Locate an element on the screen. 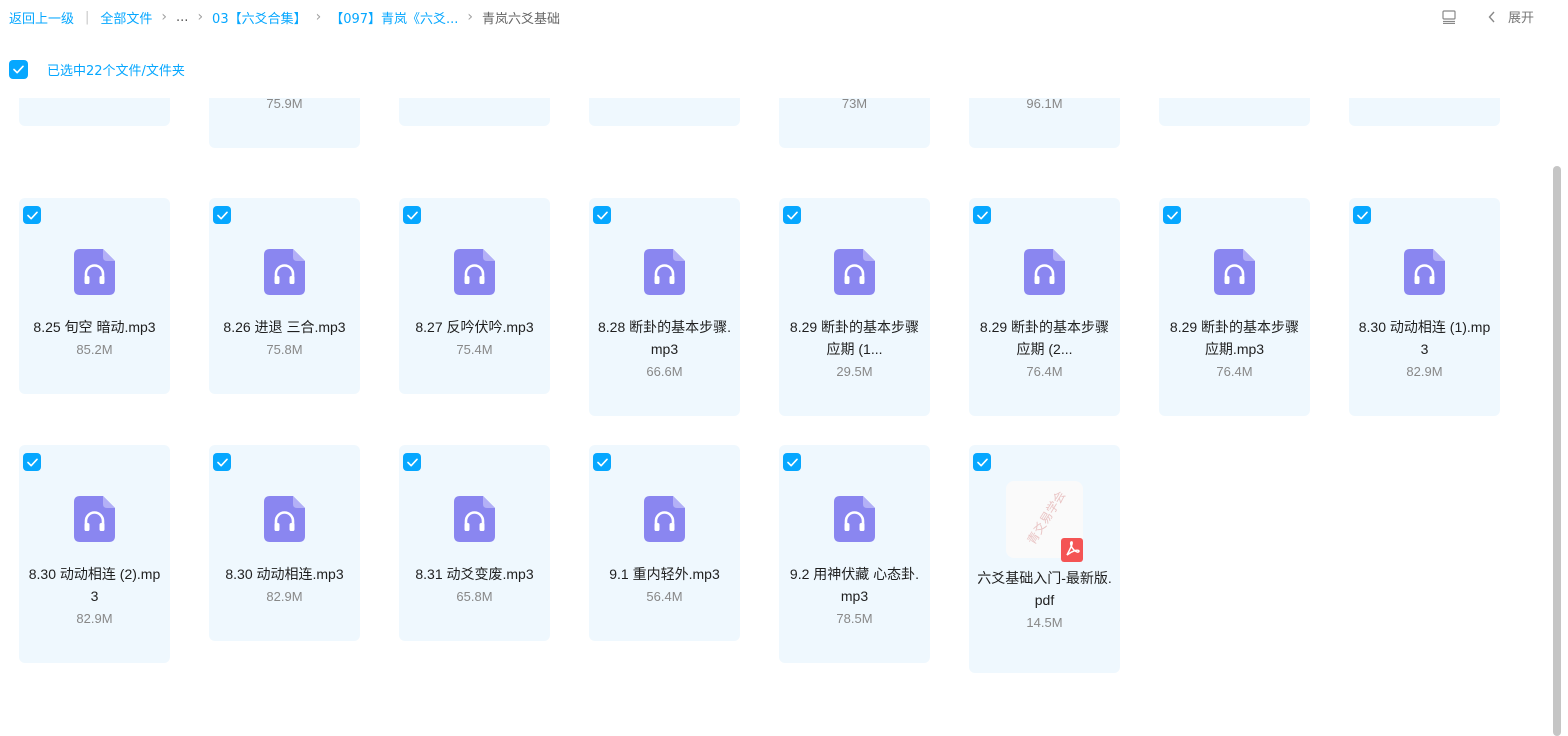 The image size is (1568, 736). breadcrumb-item-all-files: 全部文件 is located at coordinates (126, 17).